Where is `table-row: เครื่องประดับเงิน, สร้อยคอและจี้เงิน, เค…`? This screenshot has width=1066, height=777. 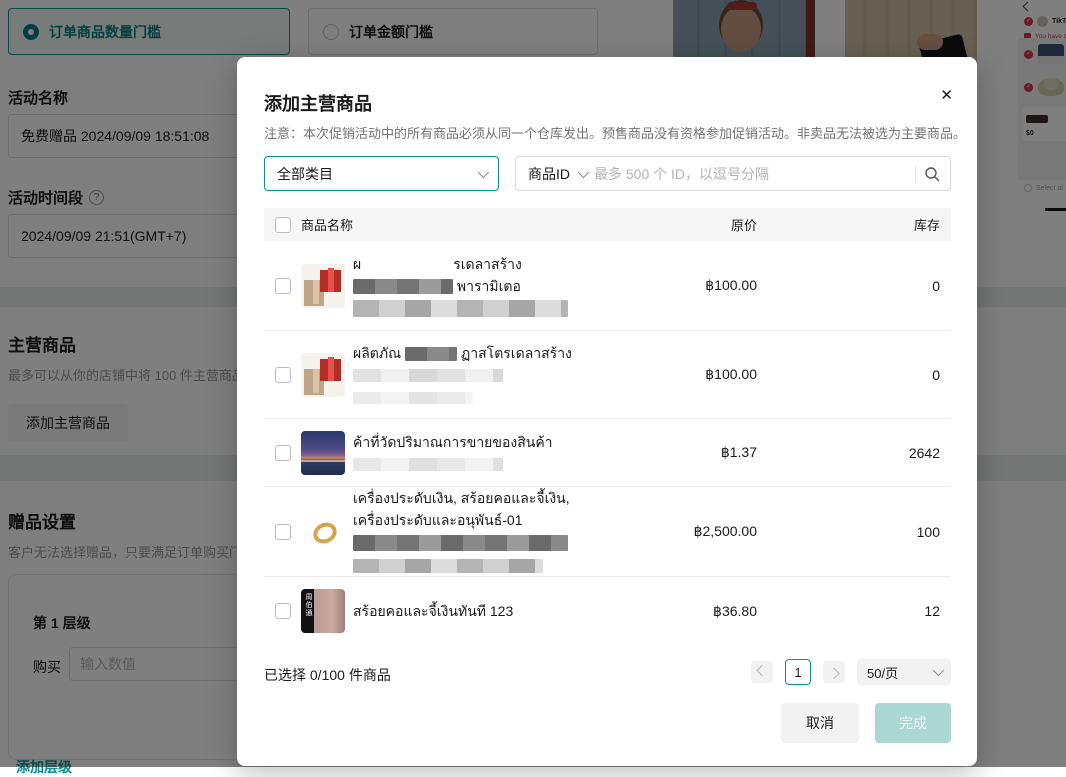
table-row: เครื่องประดับเงิน, สร้อยคอและจี้เงิน, เค… is located at coordinates (607, 532).